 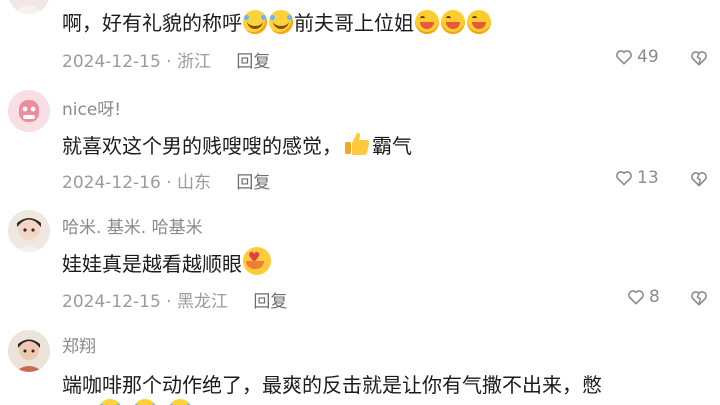 What do you see at coordinates (257, 261) in the screenshot?
I see `heart-hands-emoji-icon` at bounding box center [257, 261].